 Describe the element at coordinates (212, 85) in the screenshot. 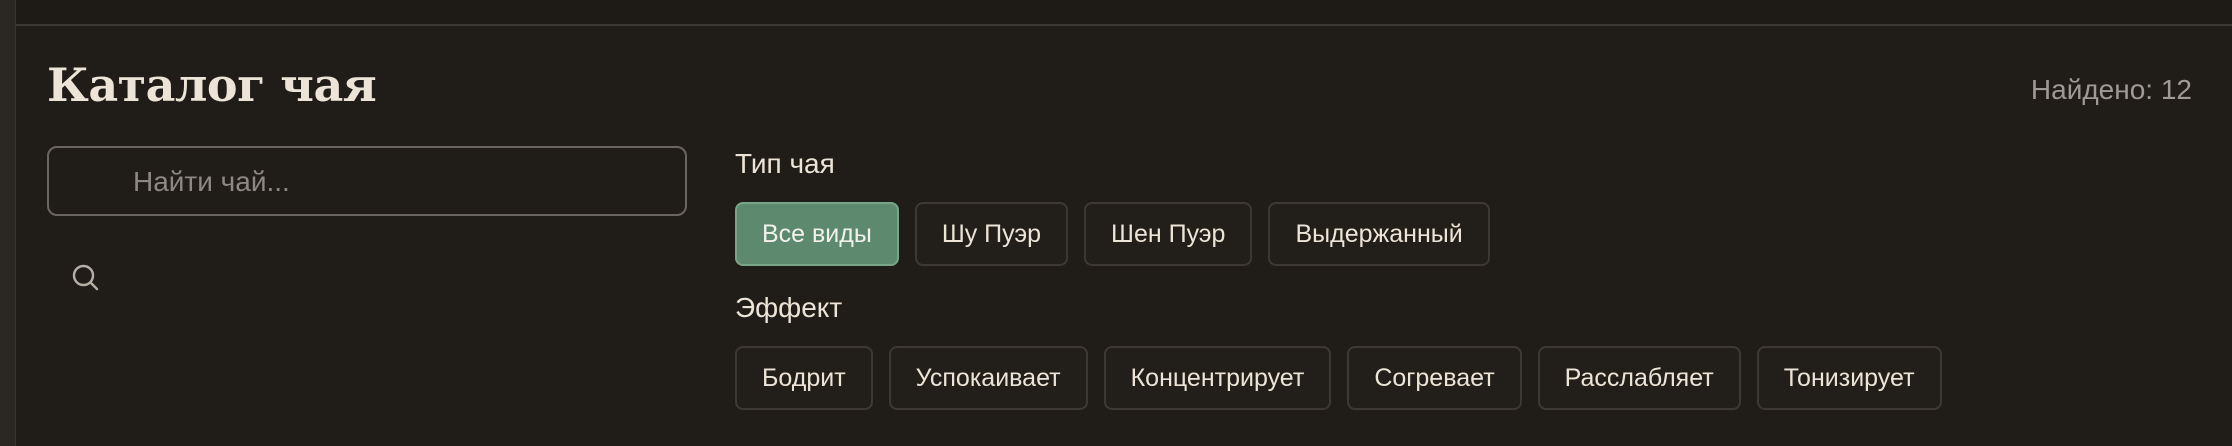

I see `page-title: Каталог чая` at that location.